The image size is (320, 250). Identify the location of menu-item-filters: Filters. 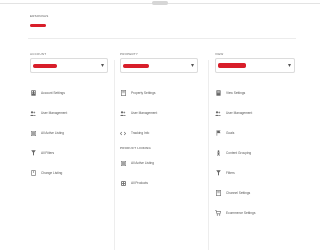
(258, 173).